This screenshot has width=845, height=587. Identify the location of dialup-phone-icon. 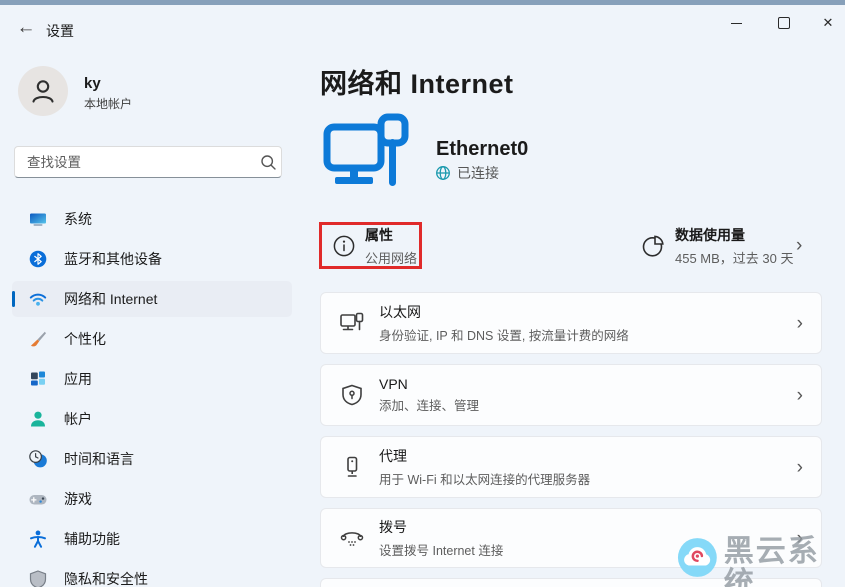
(352, 538).